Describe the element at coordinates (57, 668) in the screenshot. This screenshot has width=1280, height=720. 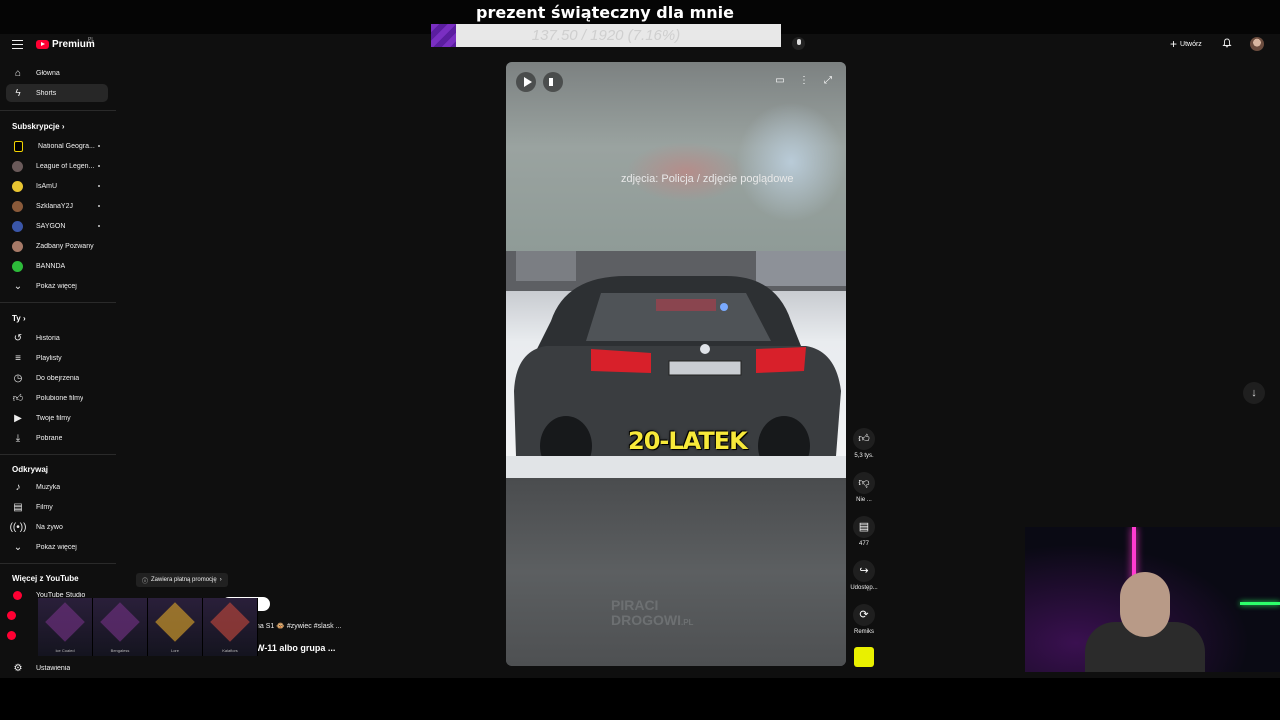
I see `sidebar-item-settings: ⚙ Ustawienia` at that location.